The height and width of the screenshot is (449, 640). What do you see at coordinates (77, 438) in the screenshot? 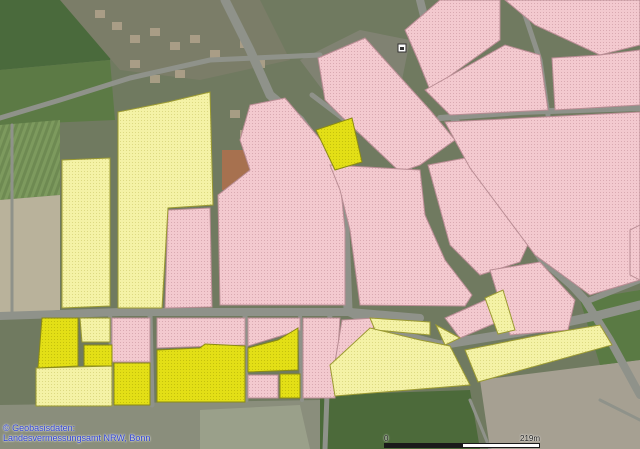
I see `attribution-line-2: Landesvermessungsamt NRW, Bonn` at bounding box center [77, 438].